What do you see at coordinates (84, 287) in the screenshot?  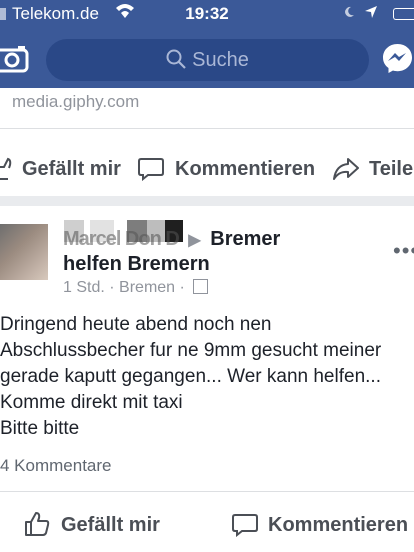 I see `post-time: 1 Std.` at bounding box center [84, 287].